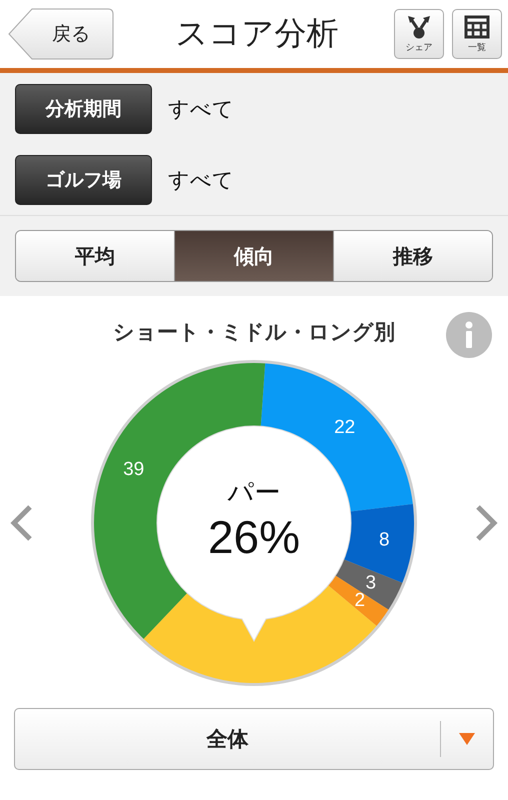 Image resolution: width=508 pixels, height=800 pixels. I want to click on dropdown: 全体, so click(254, 739).